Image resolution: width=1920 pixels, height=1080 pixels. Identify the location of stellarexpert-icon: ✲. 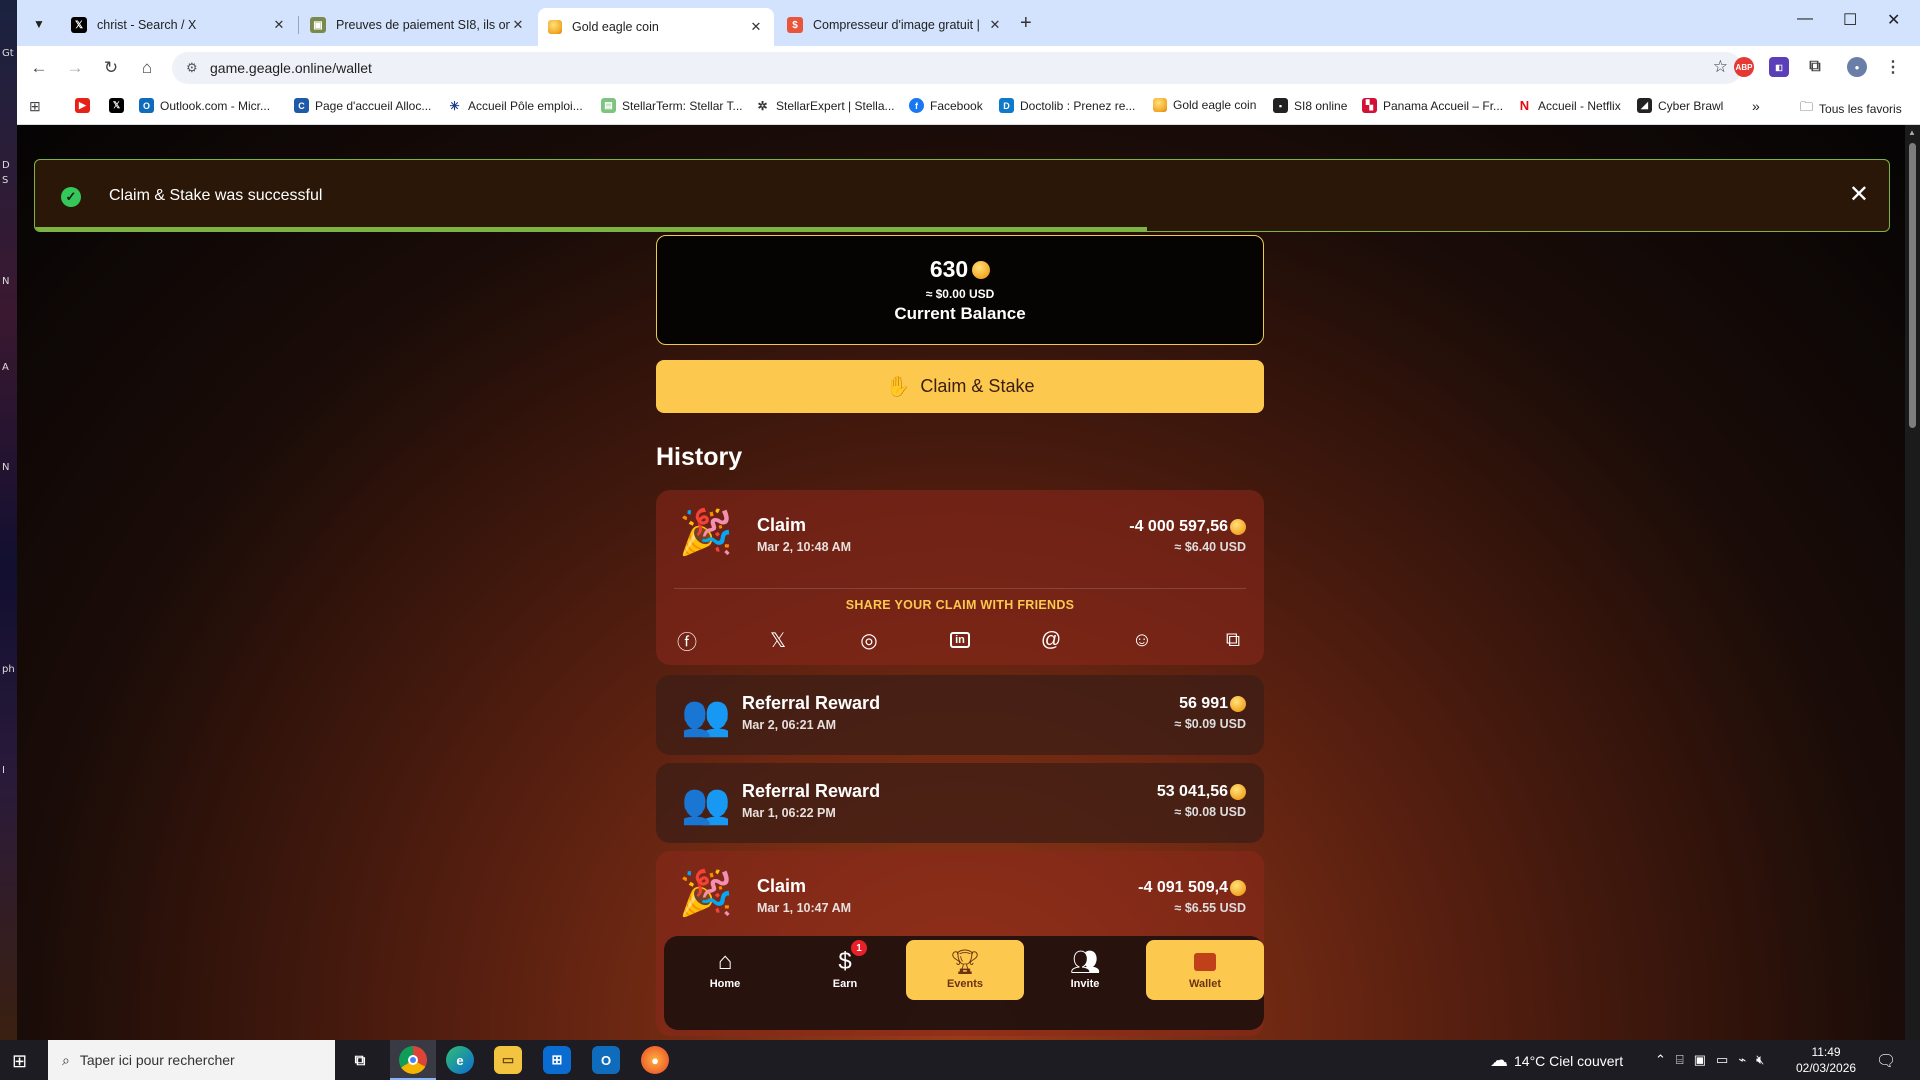
(762, 105).